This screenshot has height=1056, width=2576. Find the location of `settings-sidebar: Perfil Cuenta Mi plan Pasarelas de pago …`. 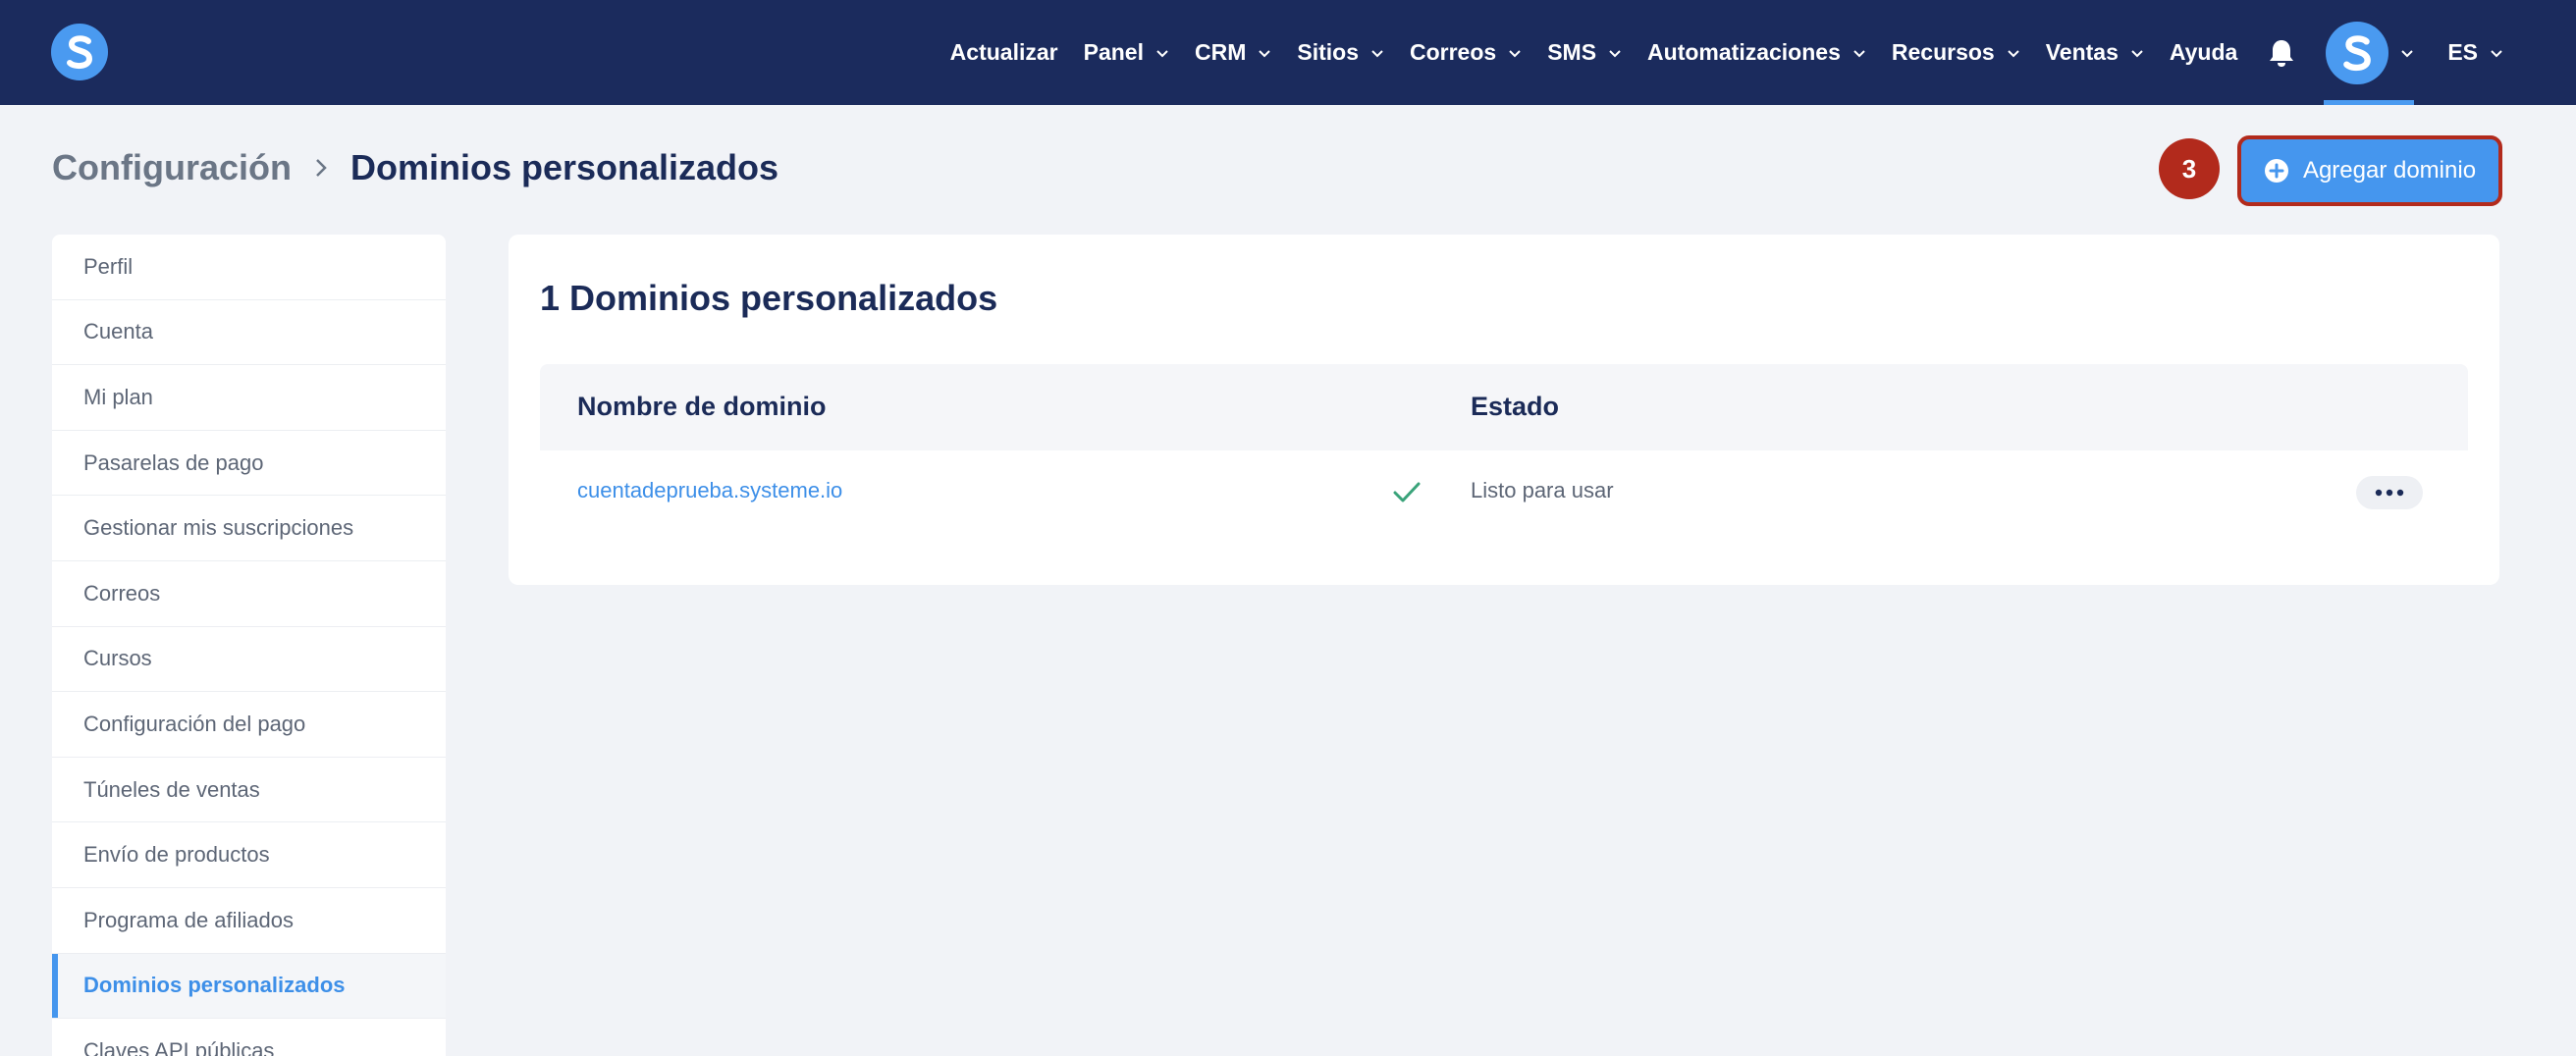

settings-sidebar: Perfil Cuenta Mi plan Pasarelas de pago … is located at coordinates (249, 646).